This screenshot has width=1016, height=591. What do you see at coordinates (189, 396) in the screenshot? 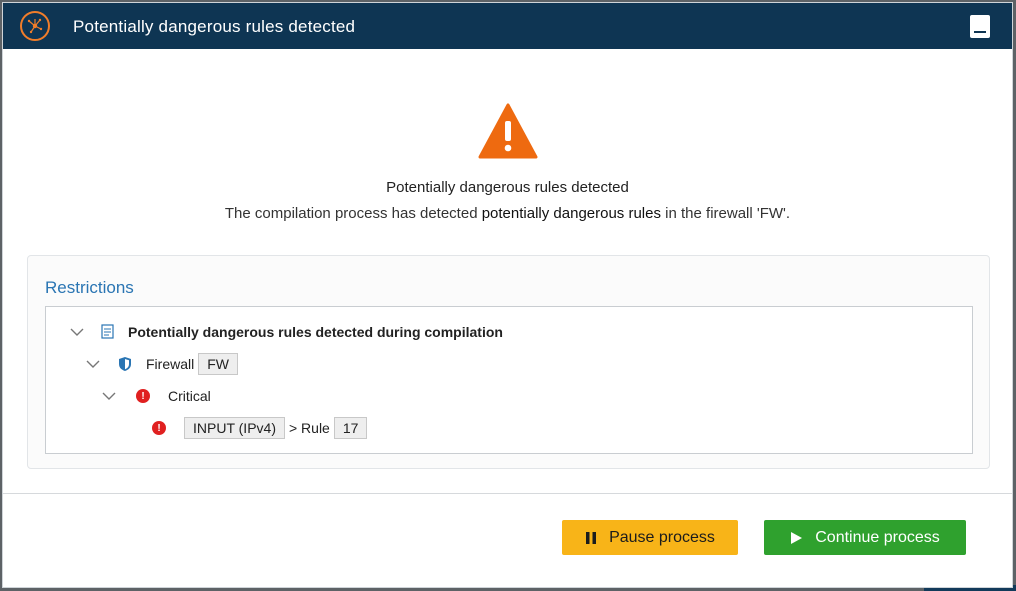
I see `severity-label: Critical` at bounding box center [189, 396].